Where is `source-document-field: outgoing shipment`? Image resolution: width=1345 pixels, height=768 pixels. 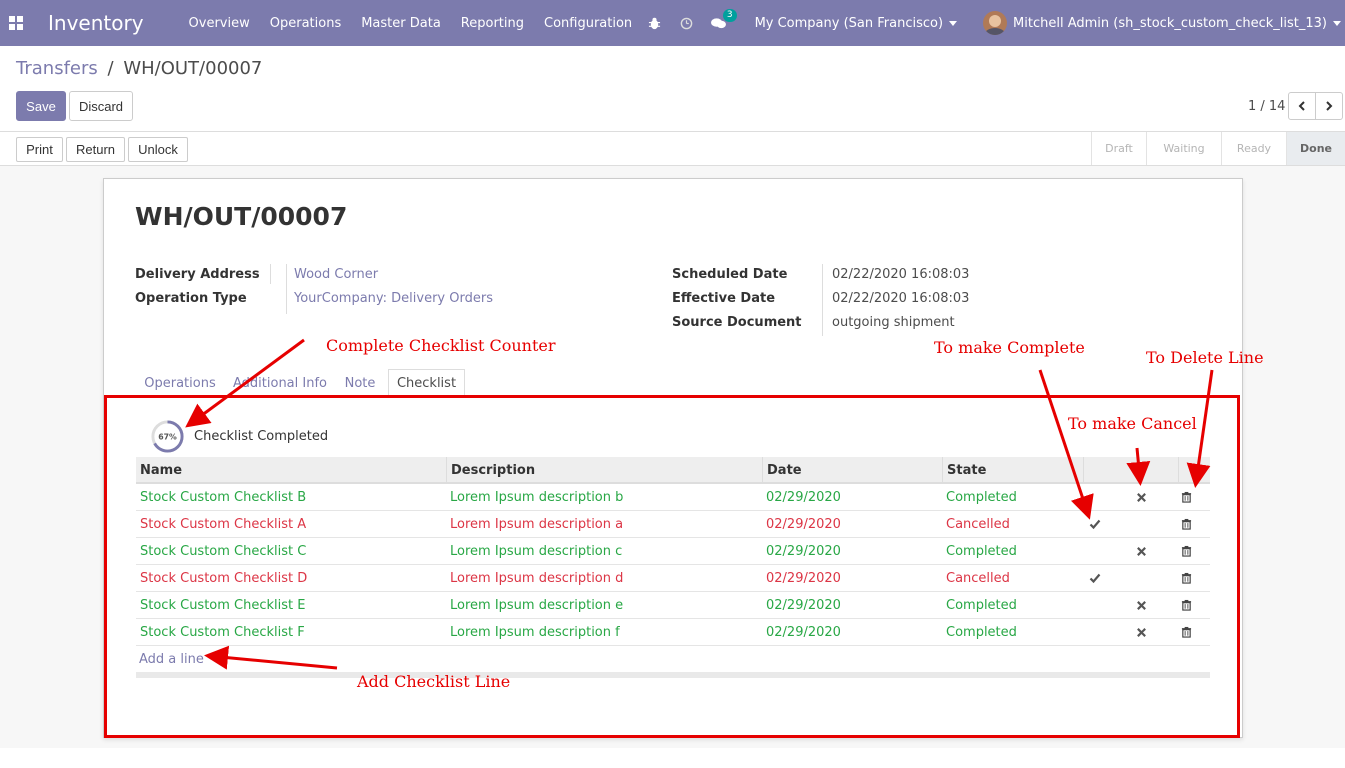 source-document-field: outgoing shipment is located at coordinates (893, 322).